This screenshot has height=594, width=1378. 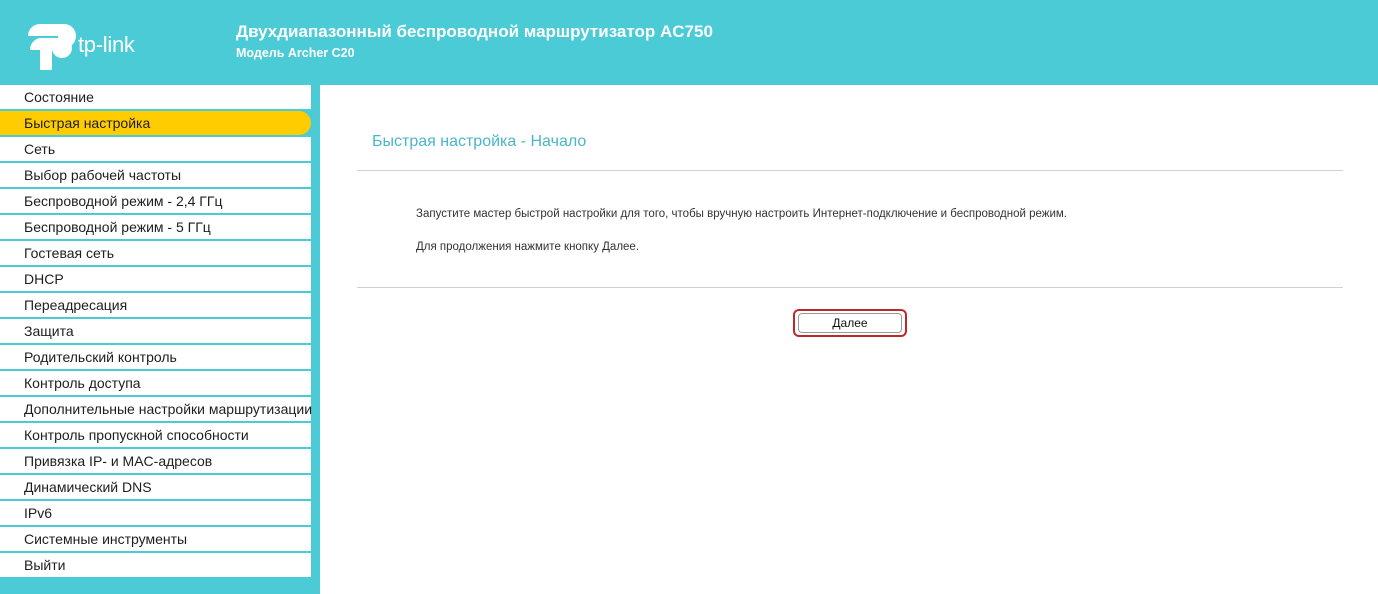 I want to click on continue-hint-text: Для продолжения нажмите кнопку Далее., so click(x=528, y=247).